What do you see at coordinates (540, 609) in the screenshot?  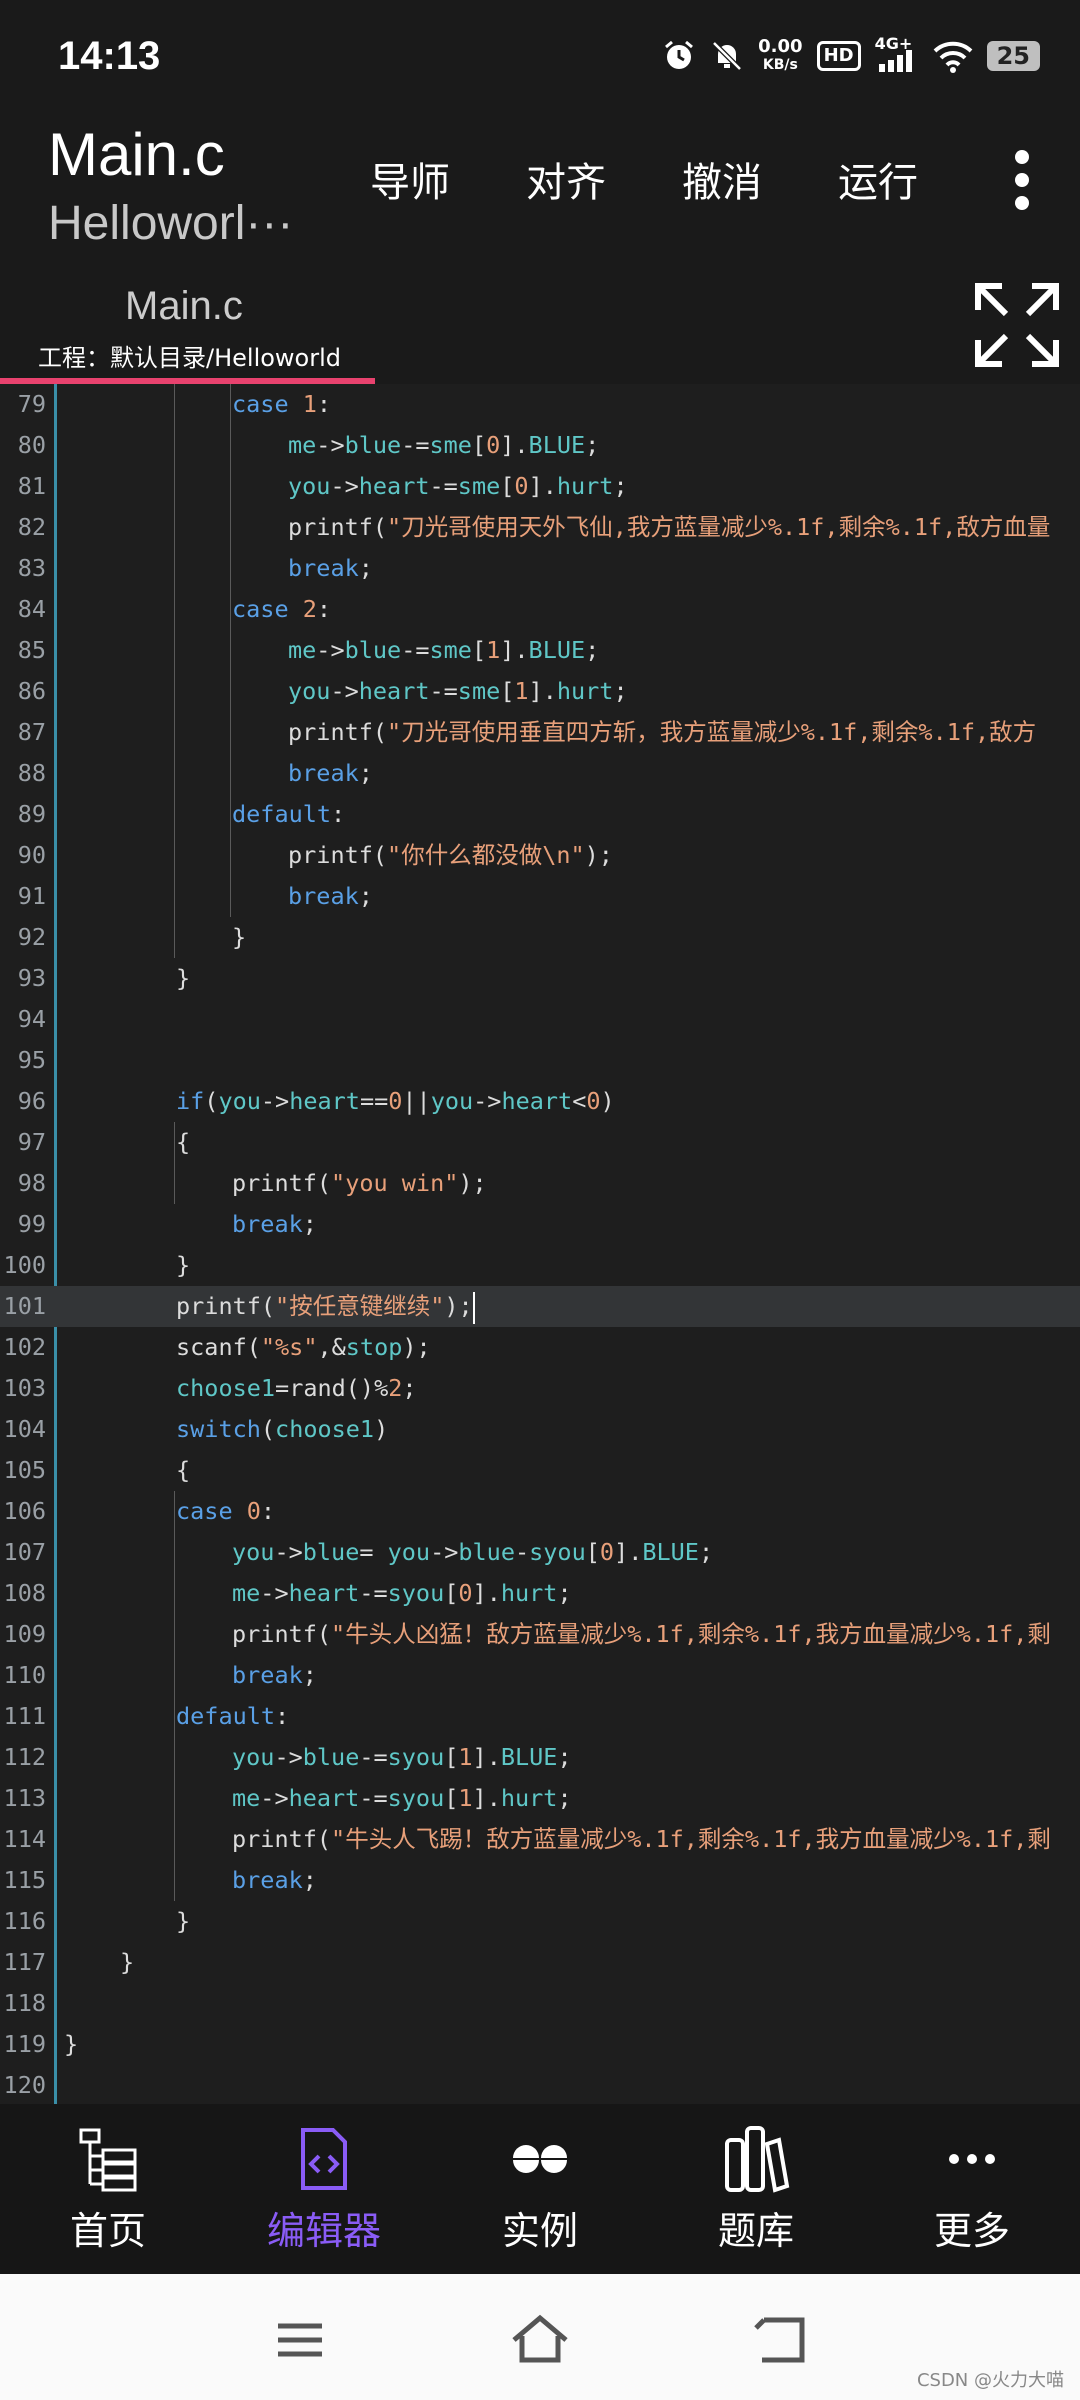 I see `code-line: 84 case 2:` at bounding box center [540, 609].